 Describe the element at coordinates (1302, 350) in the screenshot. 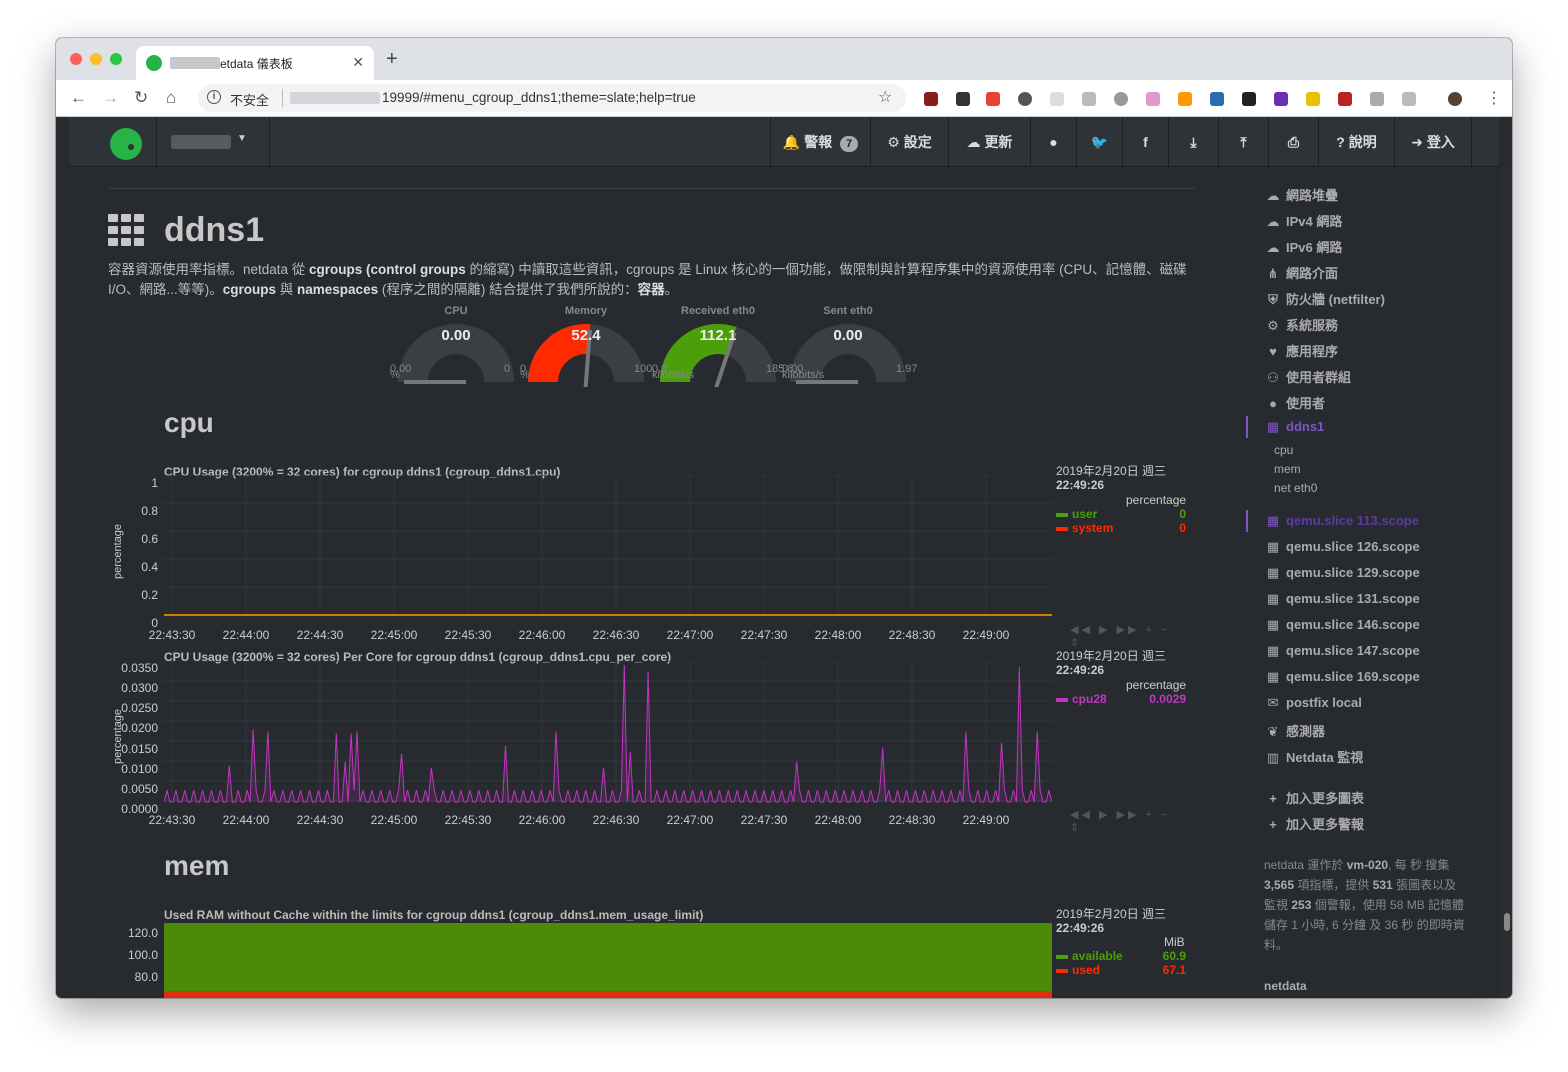

I see `sidebar-item-應用程序: ♥ 應用程序` at that location.